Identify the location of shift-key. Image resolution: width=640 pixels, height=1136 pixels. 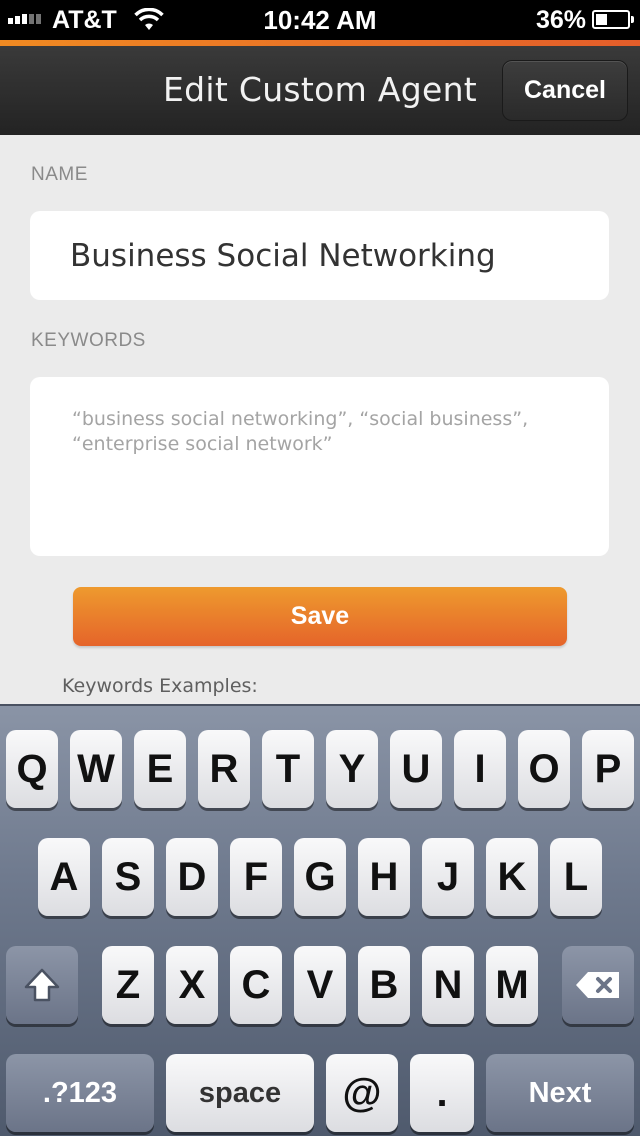
(42, 985).